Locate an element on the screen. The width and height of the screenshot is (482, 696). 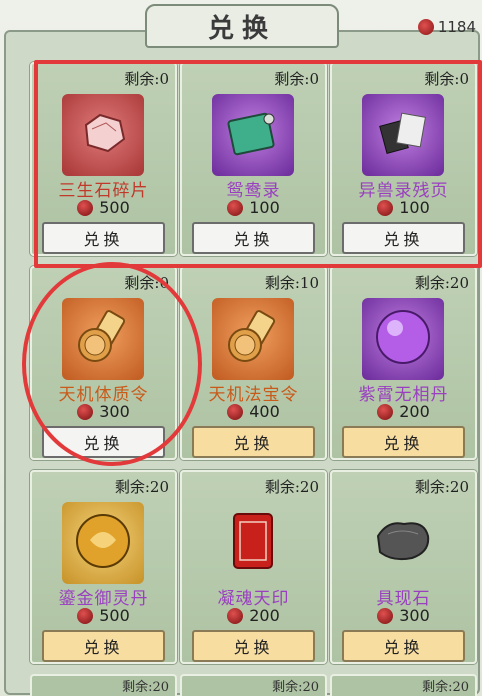
gold-orb-icon is located at coordinates (103, 543).